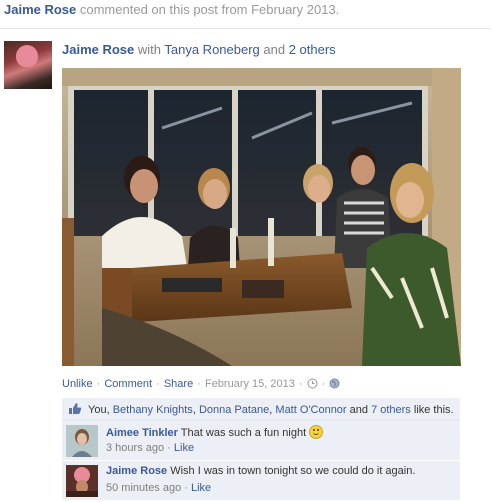 This screenshot has width=492, height=502. Describe the element at coordinates (310, 410) in the screenshot. I see `liker-link: Matt O'Connor` at that location.